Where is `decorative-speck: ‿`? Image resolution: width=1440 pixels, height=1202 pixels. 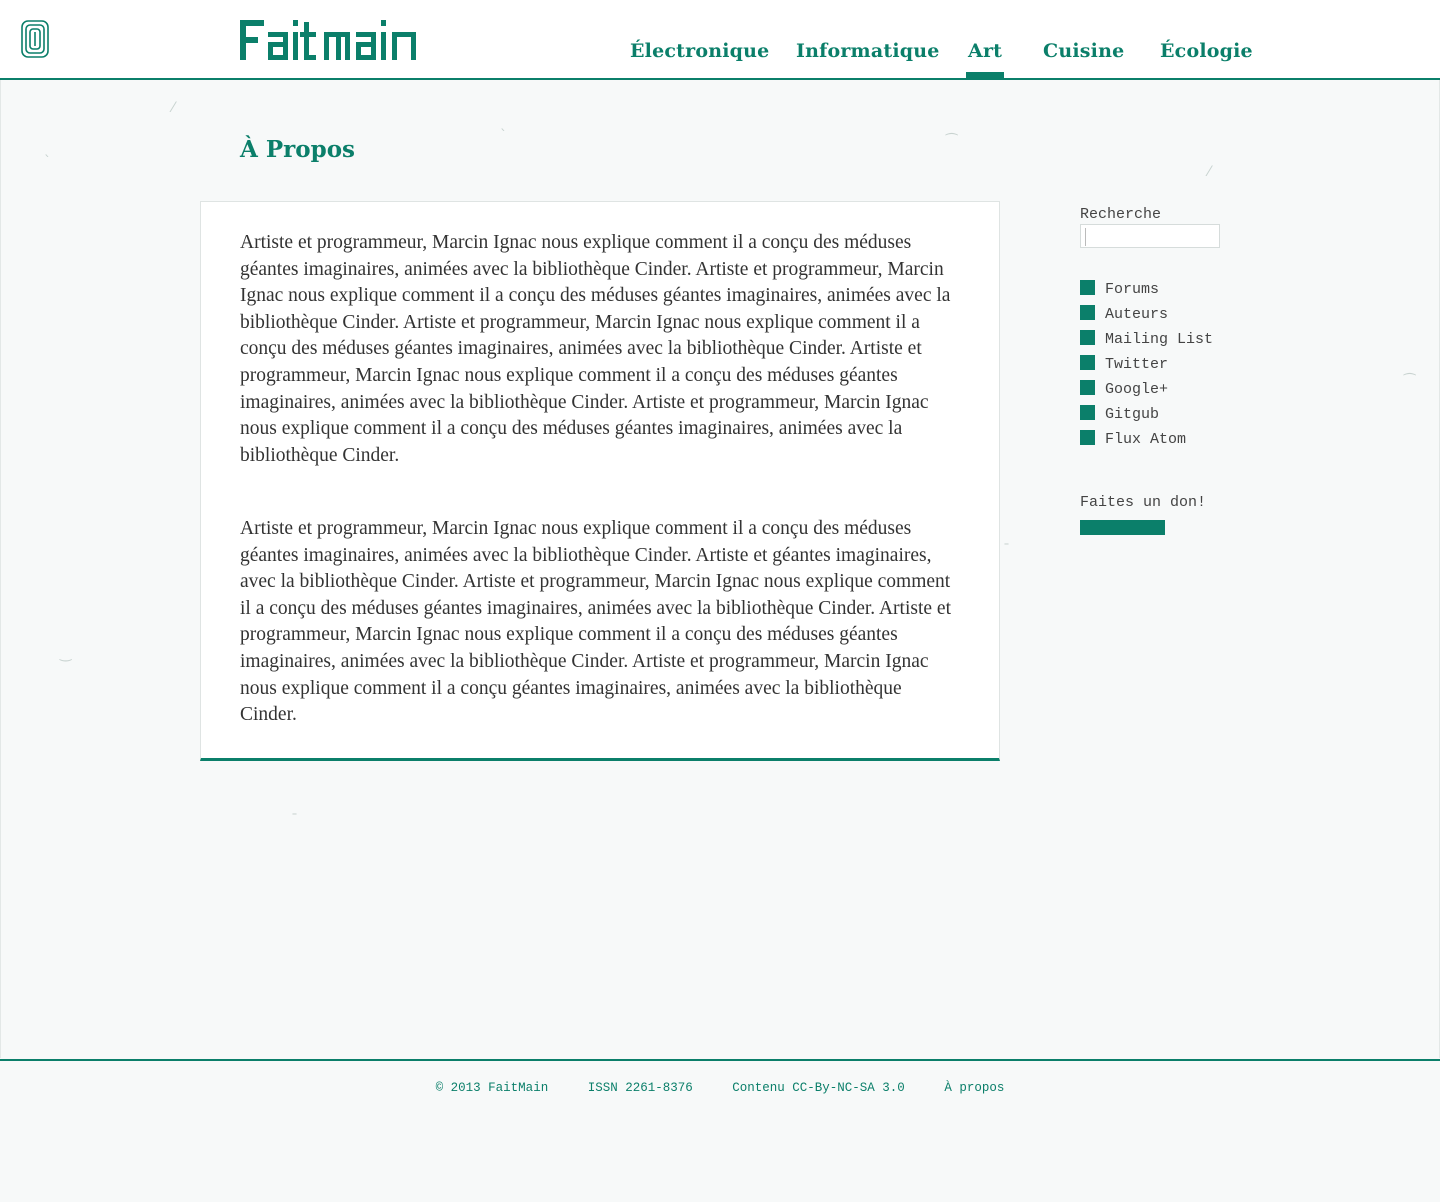
decorative-speck: ‿ is located at coordinates (66, 654).